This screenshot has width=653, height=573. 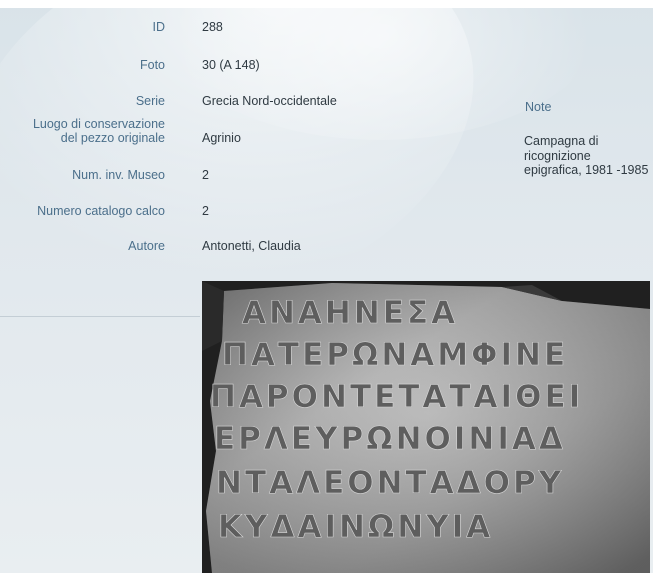 What do you see at coordinates (231, 65) in the screenshot?
I see `field-value-foto: 30 (A 148)` at bounding box center [231, 65].